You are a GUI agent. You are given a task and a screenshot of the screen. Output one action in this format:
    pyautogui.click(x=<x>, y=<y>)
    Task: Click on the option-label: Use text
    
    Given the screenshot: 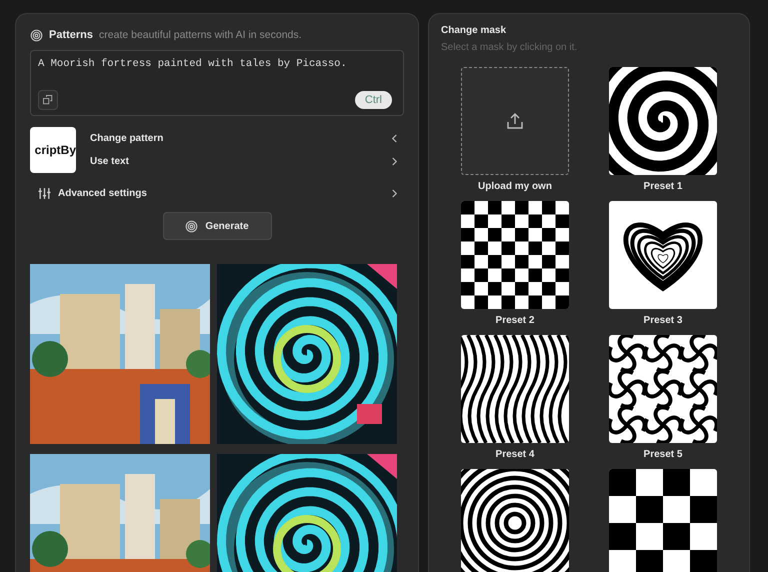 What is the action you would take?
    pyautogui.click(x=109, y=161)
    